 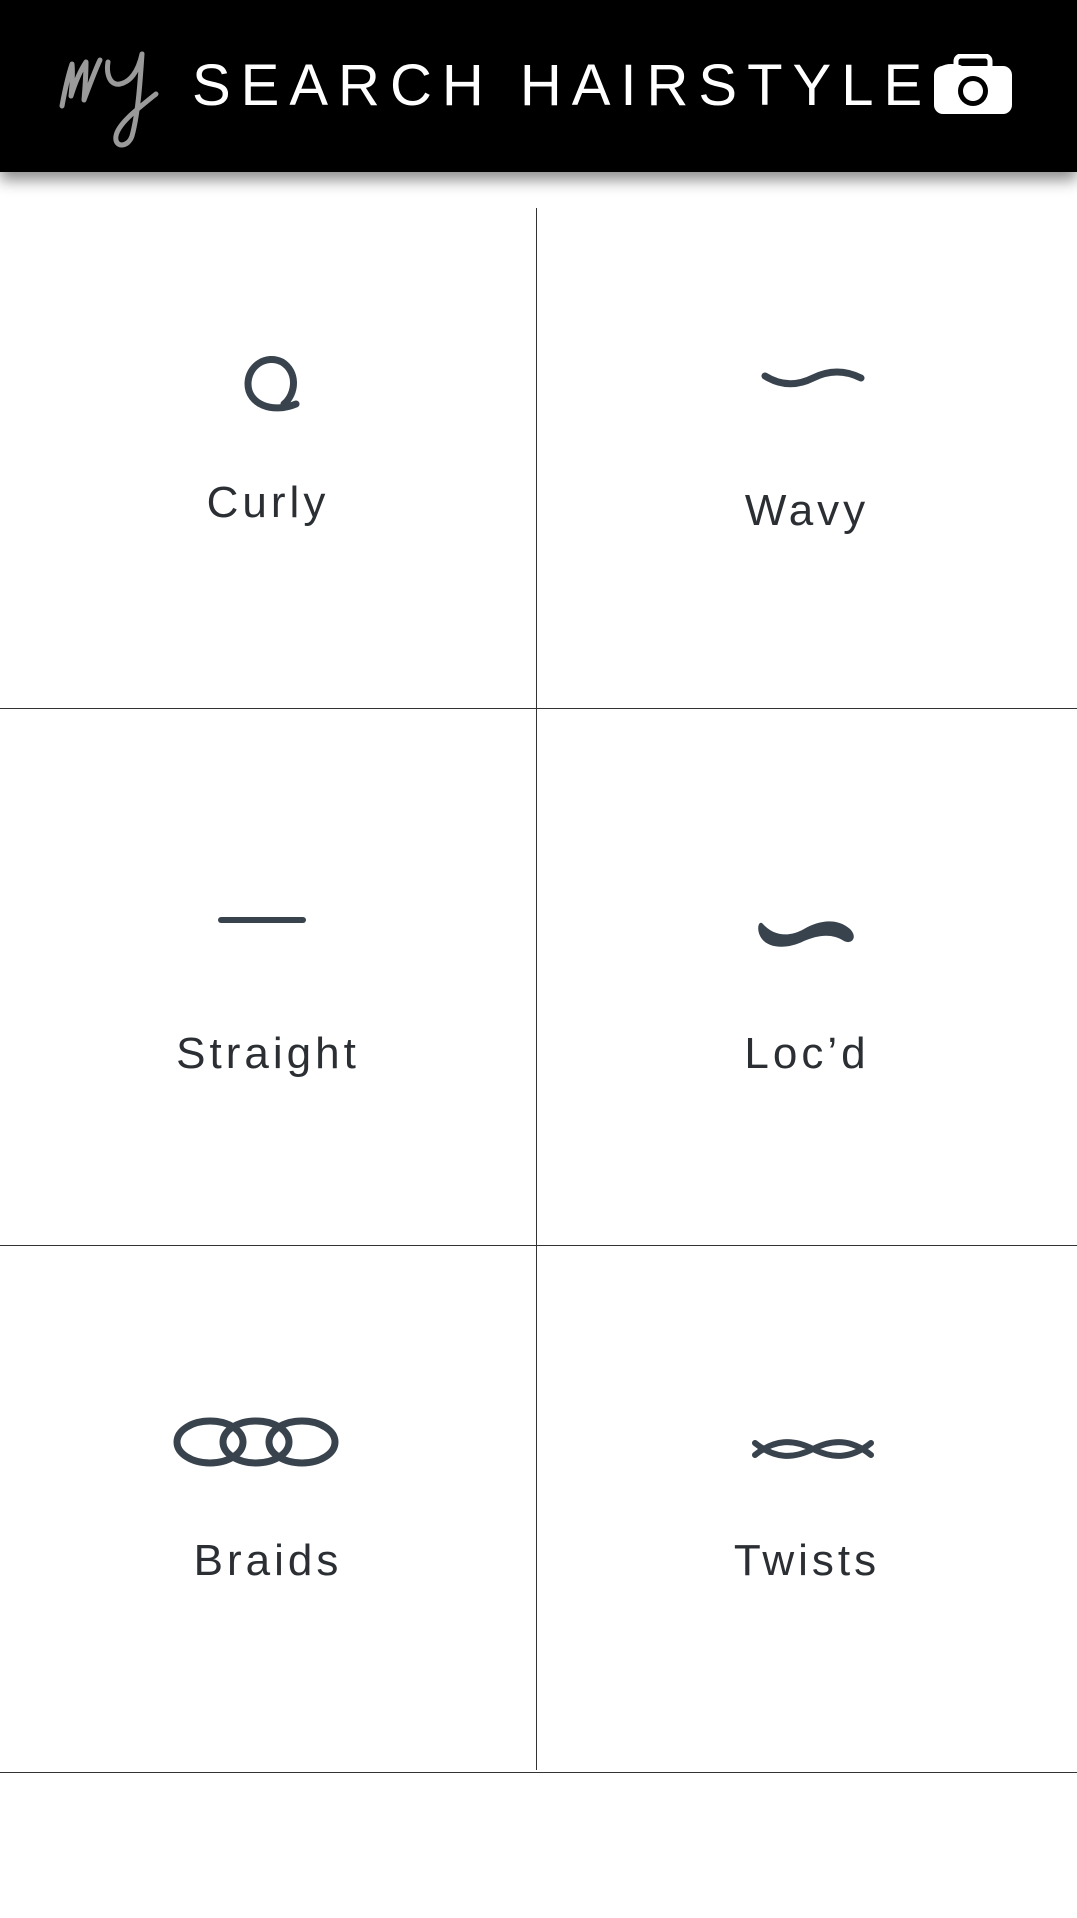 I want to click on category-braids: Braids, so click(x=268, y=1509).